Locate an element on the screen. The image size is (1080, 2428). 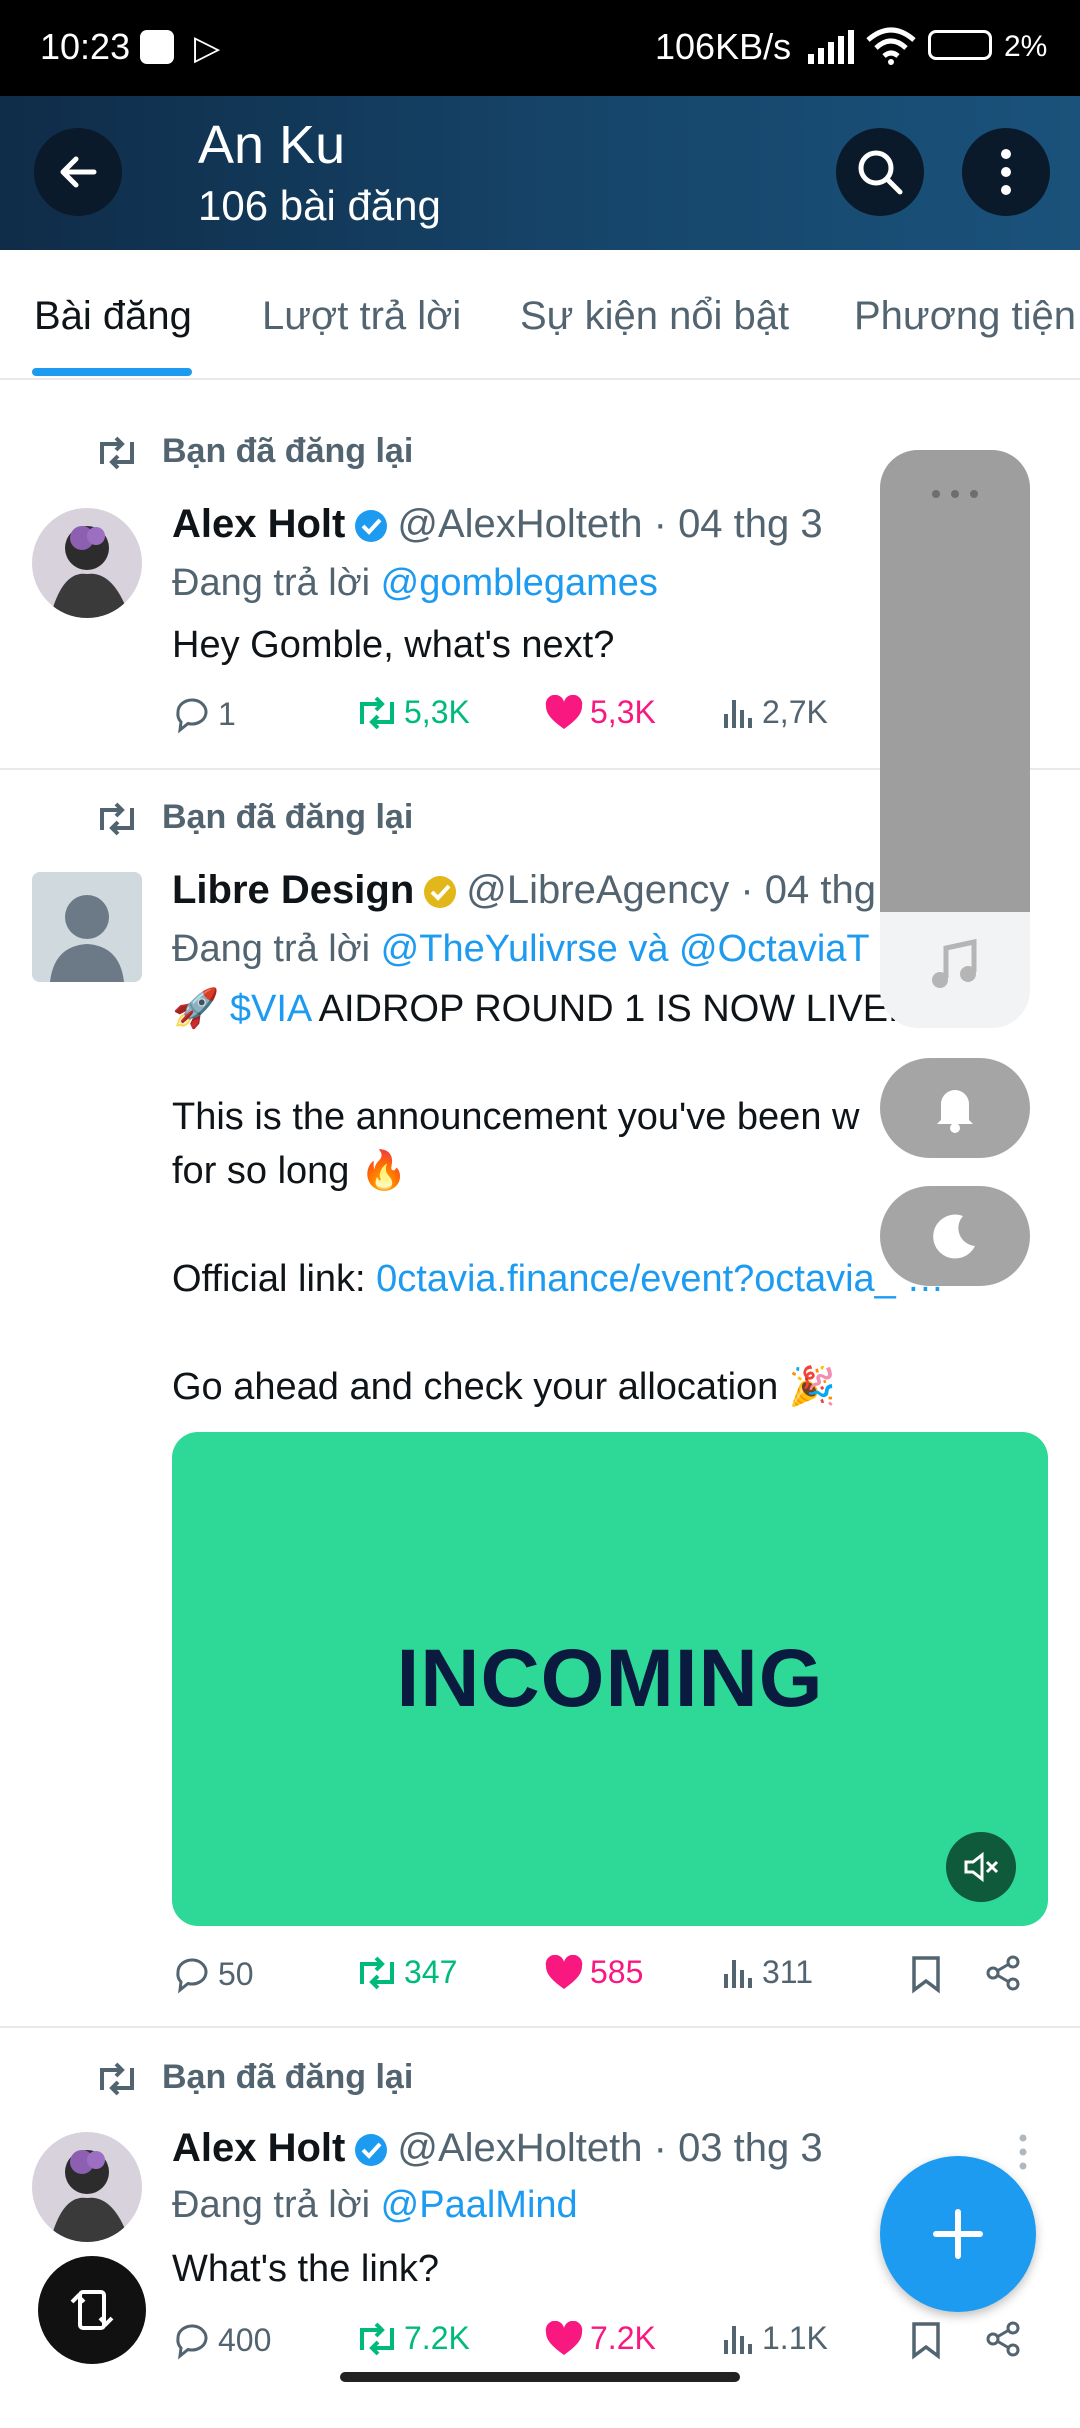
reply-mention-link: @PaalMind is located at coordinates (479, 2205).